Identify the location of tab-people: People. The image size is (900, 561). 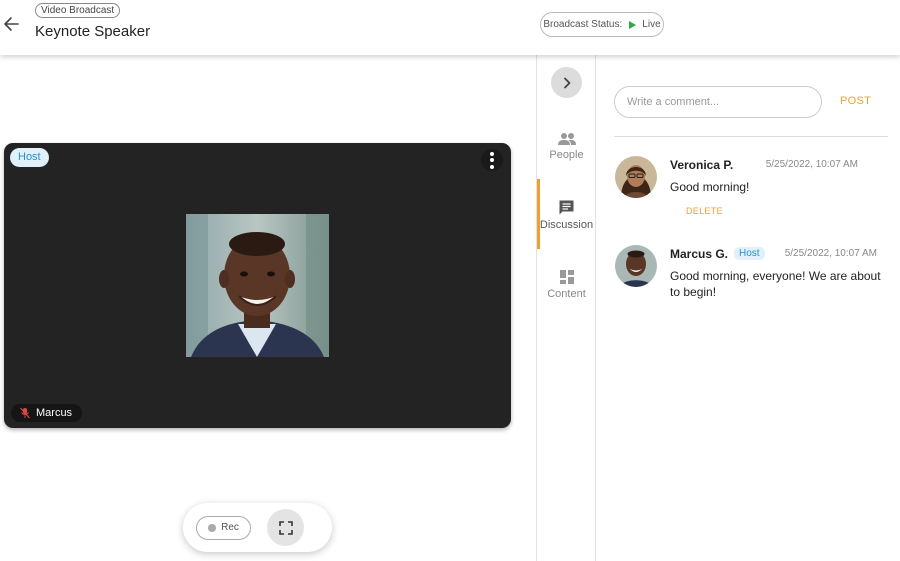
(566, 146).